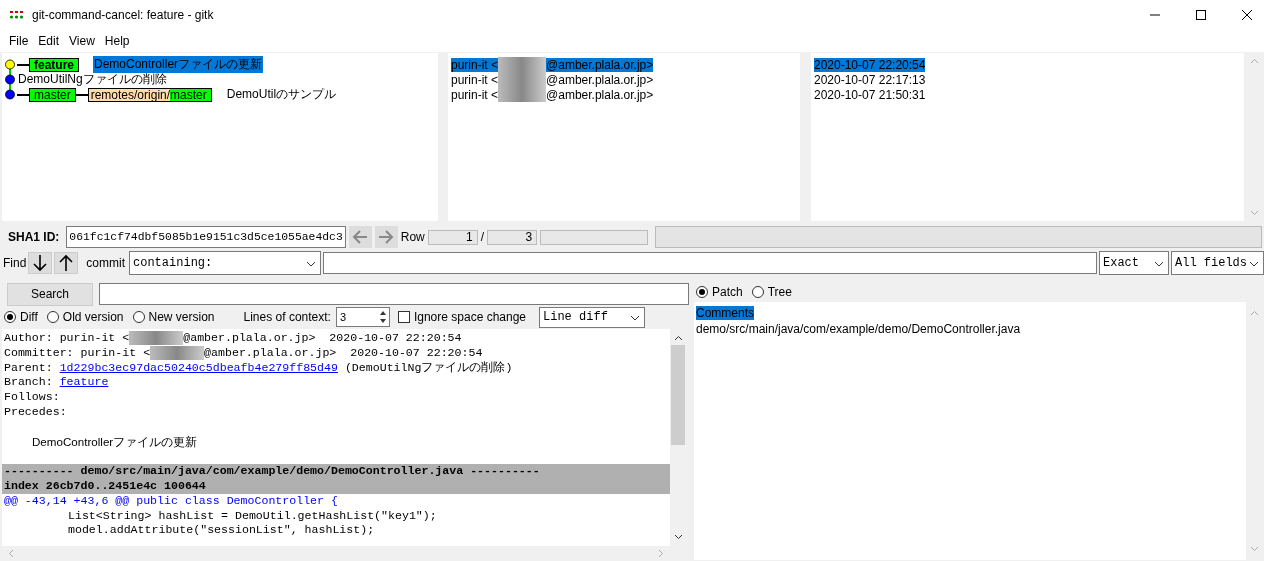 Image resolution: width=1264 pixels, height=561 pixels. What do you see at coordinates (206, 237) in the screenshot?
I see `sha-field: 061fc1cf74dbf5085b1e9151c3d5ce1055ae4dc3` at bounding box center [206, 237].